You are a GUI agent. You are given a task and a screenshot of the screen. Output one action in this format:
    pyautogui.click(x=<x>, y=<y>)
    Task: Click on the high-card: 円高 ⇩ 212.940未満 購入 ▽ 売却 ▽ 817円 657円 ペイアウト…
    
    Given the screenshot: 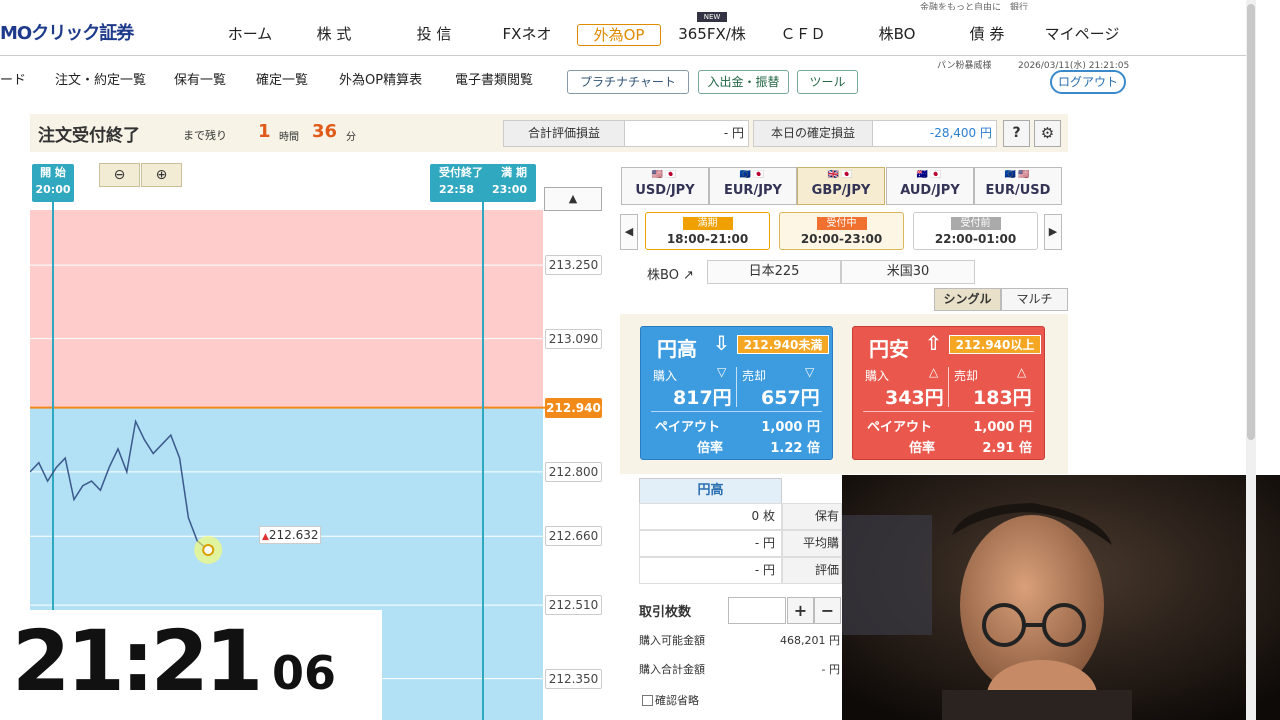 What is the action you would take?
    pyautogui.click(x=736, y=393)
    